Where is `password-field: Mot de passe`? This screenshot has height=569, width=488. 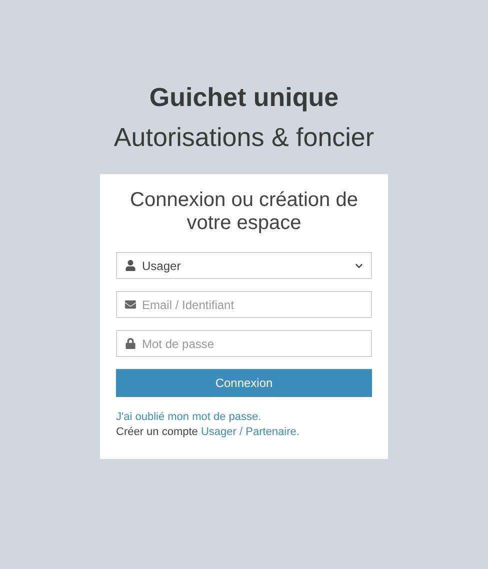
password-field: Mot de passe is located at coordinates (244, 343).